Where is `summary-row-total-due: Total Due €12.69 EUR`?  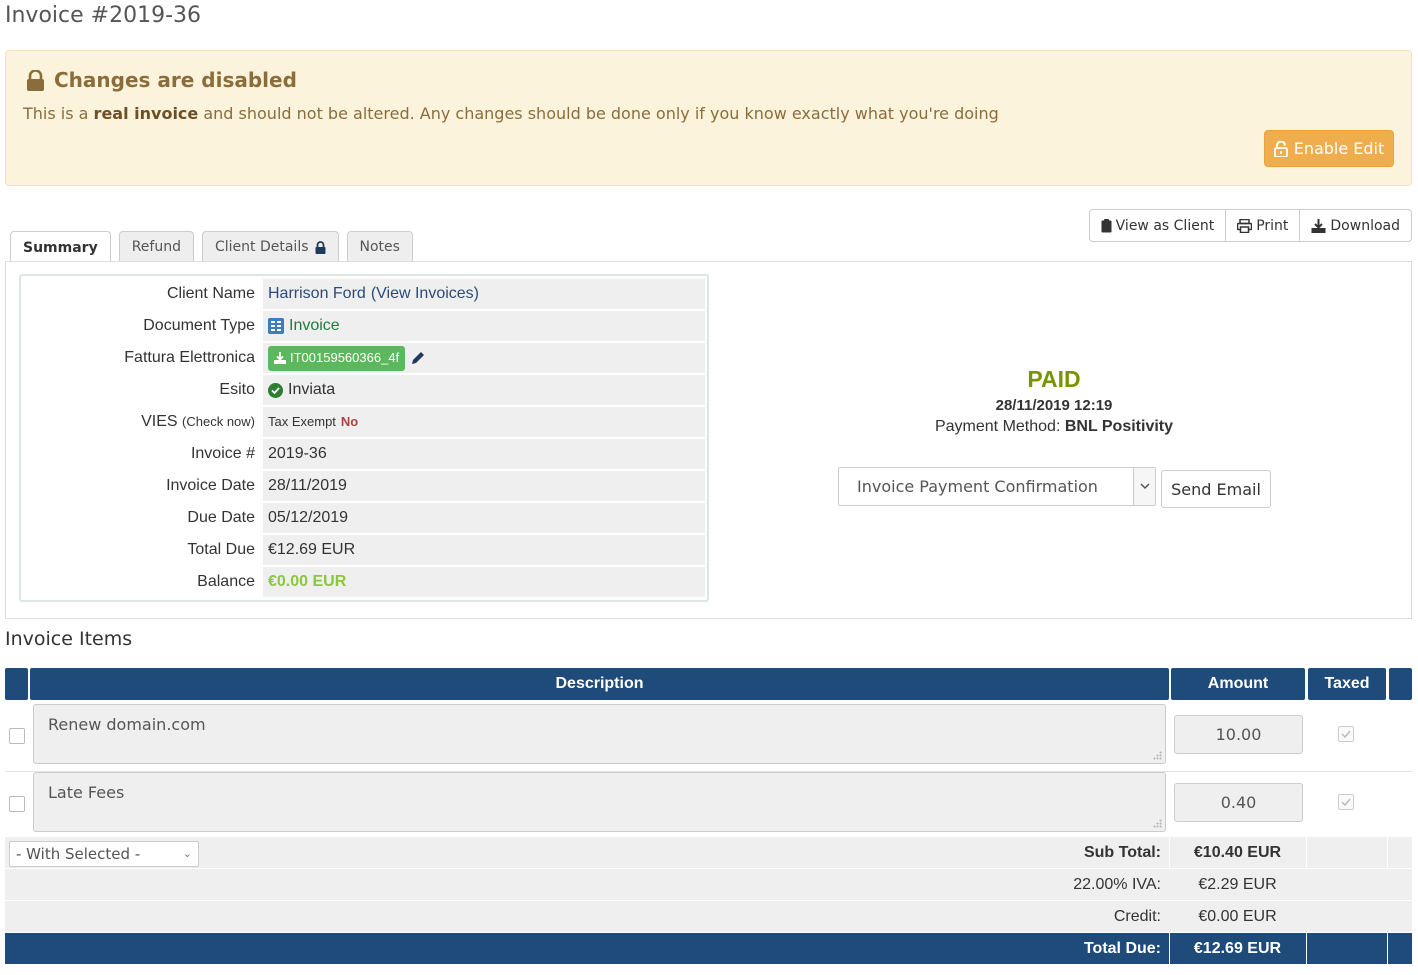
summary-row-total-due: Total Due €12.69 EUR is located at coordinates (364, 550).